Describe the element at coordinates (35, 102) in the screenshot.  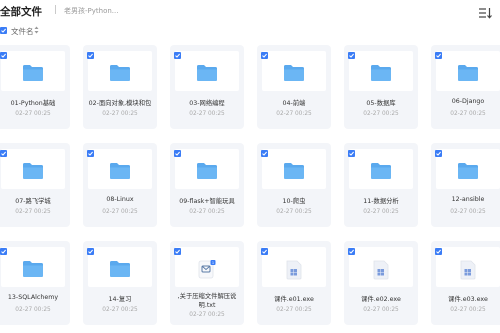
I see `file-name: 01-Python基础` at that location.